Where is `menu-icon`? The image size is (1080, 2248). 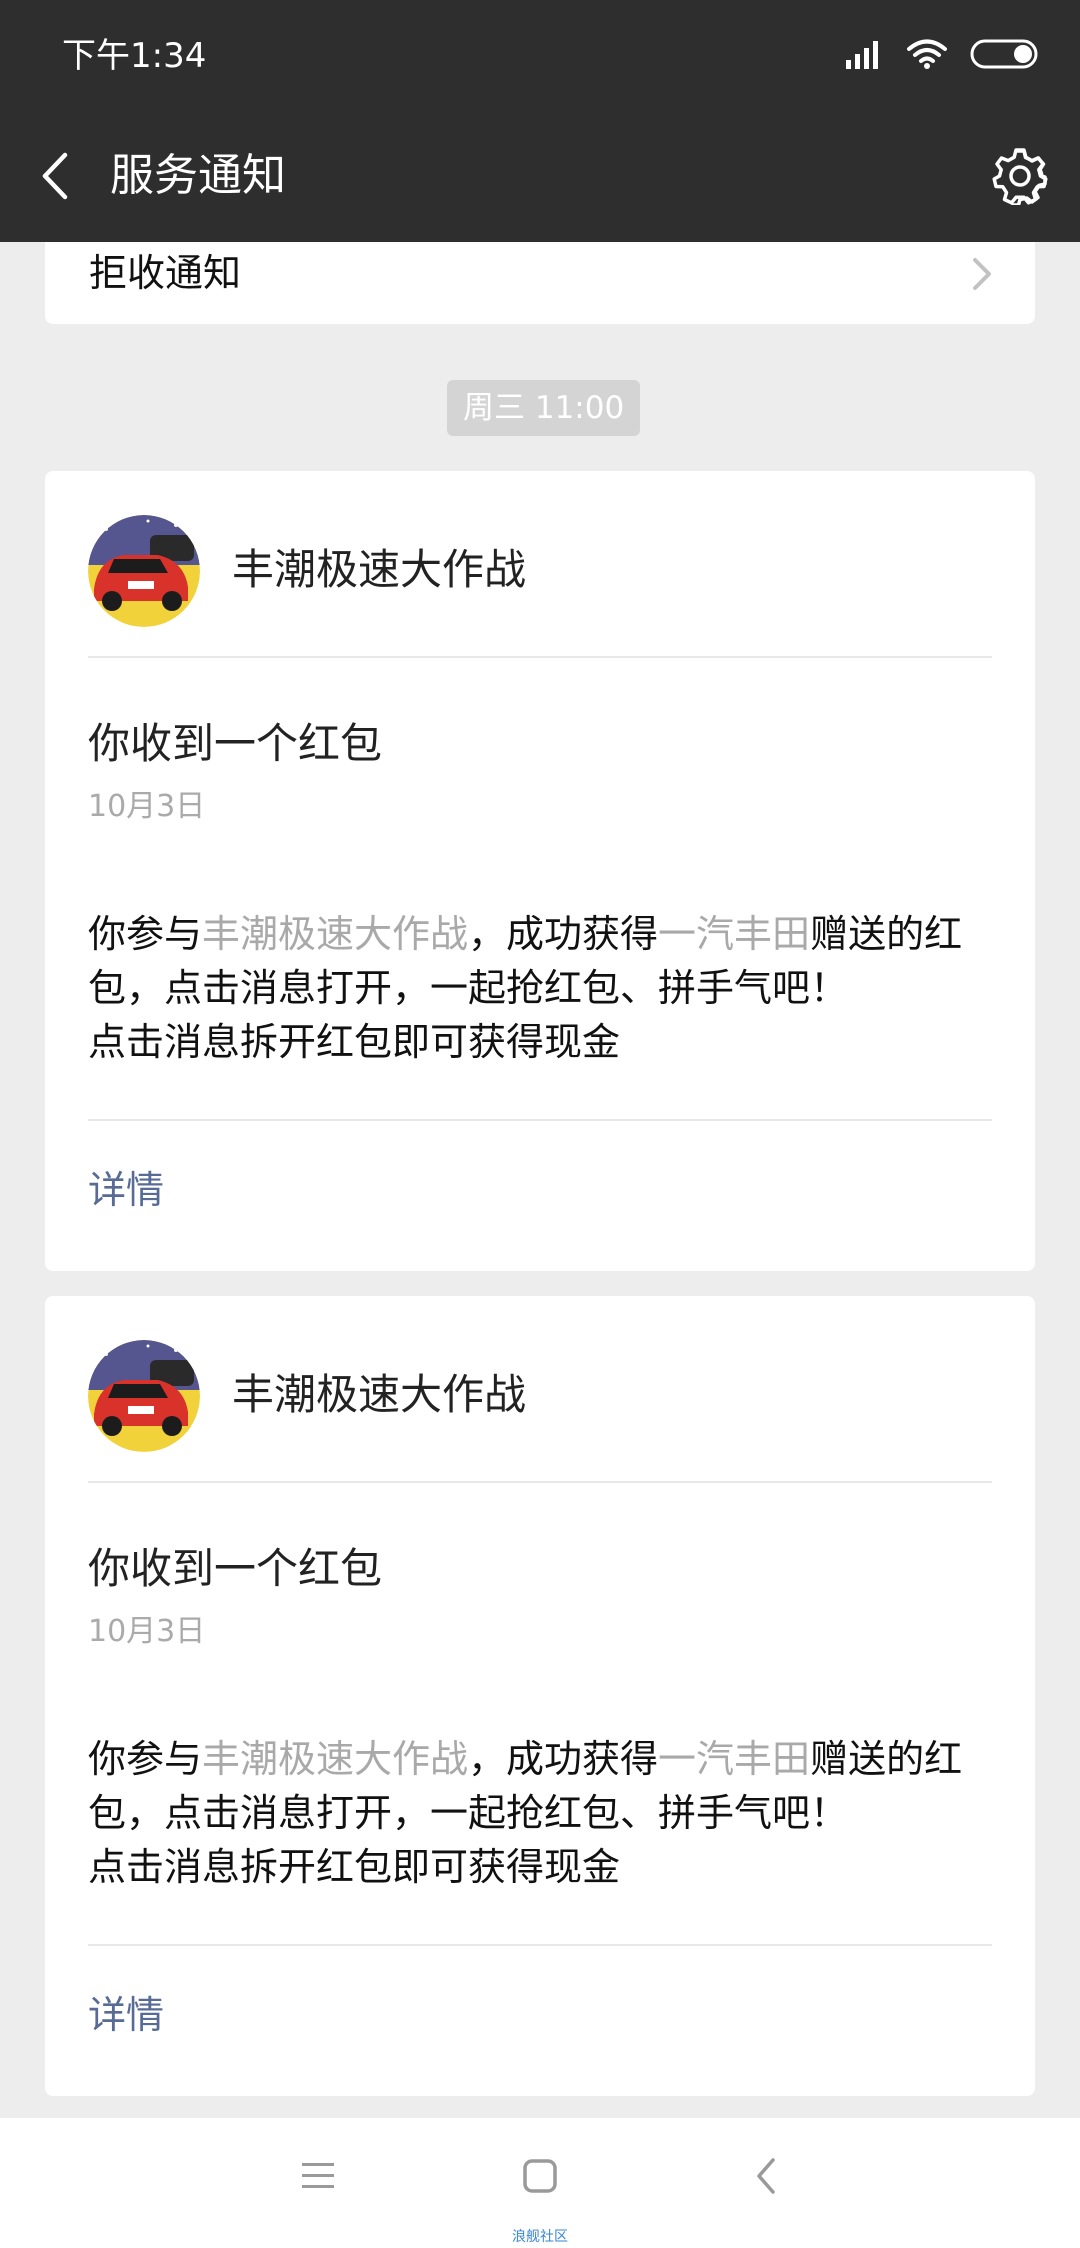 menu-icon is located at coordinates (318, 2178).